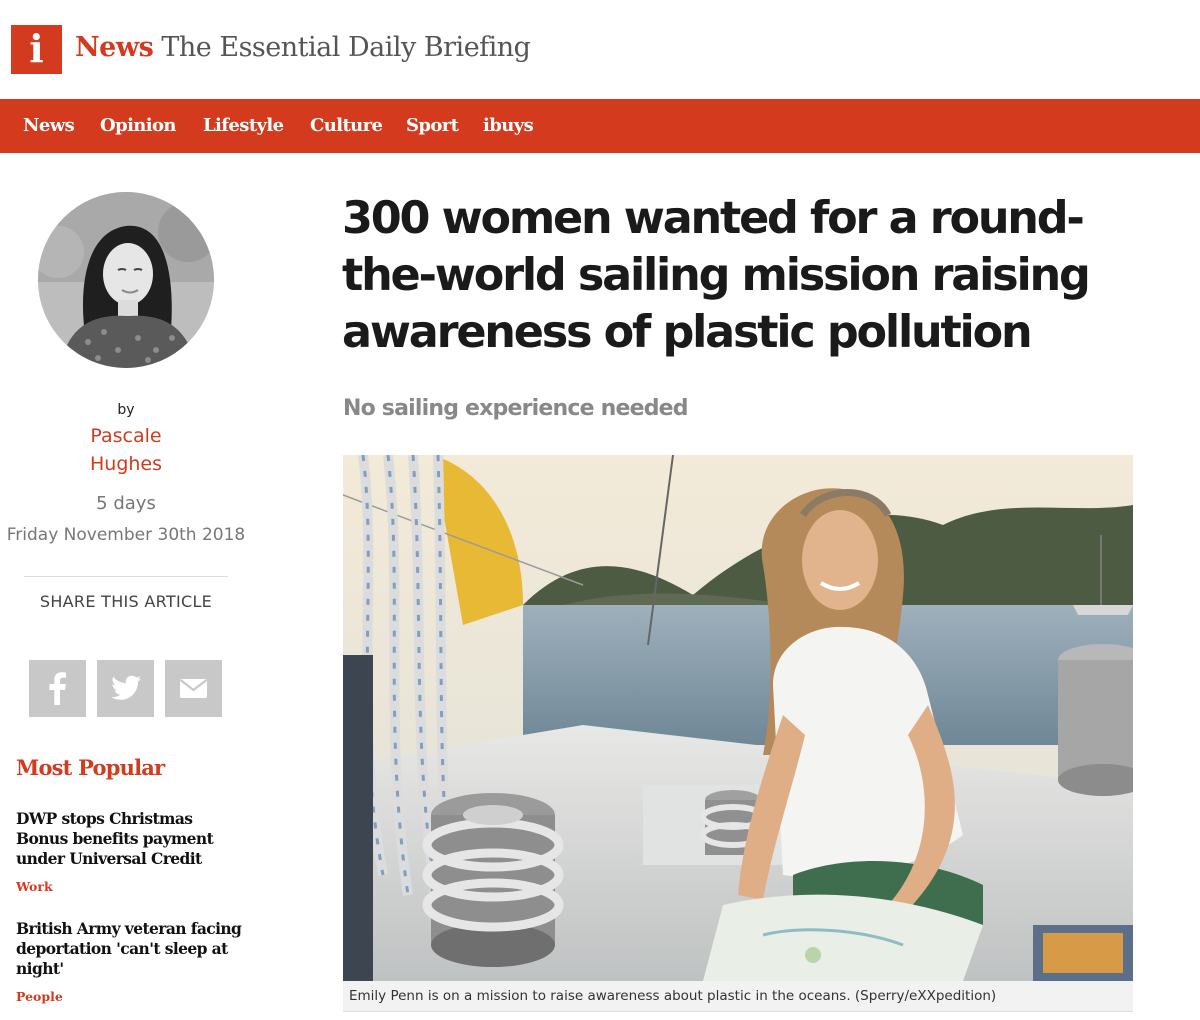 The image size is (1200, 1020). Describe the element at coordinates (90, 767) in the screenshot. I see `most-popular-heading: Most Popular` at that location.